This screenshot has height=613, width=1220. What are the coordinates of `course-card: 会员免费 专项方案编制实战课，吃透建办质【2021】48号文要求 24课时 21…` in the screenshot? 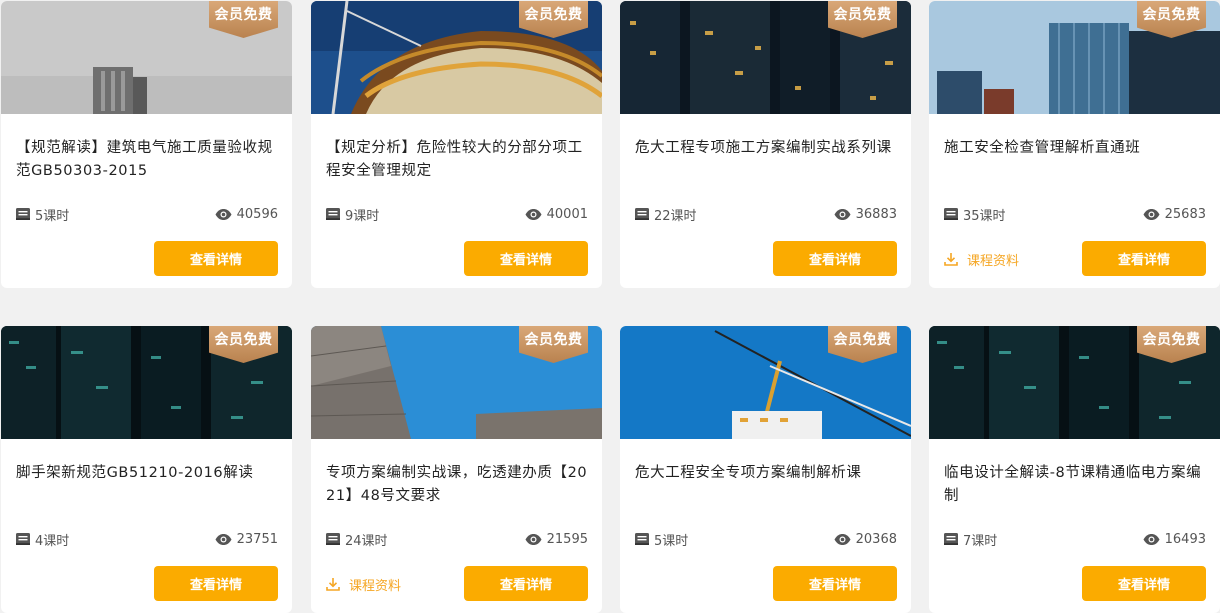 It's located at (456, 469).